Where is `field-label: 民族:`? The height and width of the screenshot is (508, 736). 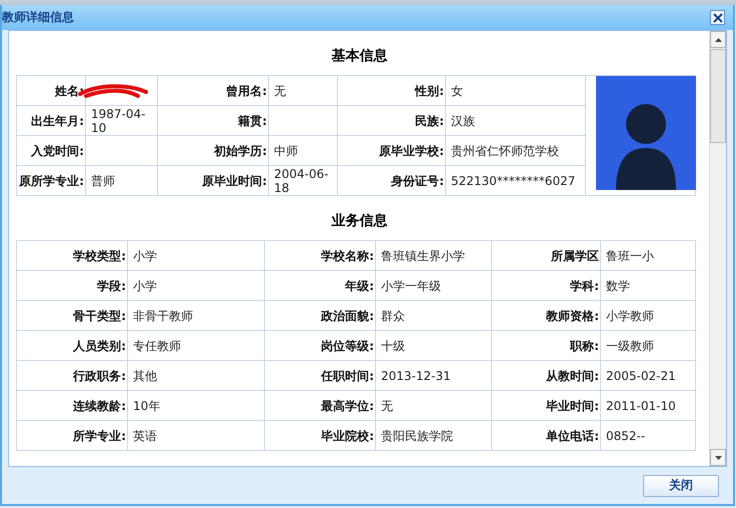
field-label: 民族: is located at coordinates (392, 121).